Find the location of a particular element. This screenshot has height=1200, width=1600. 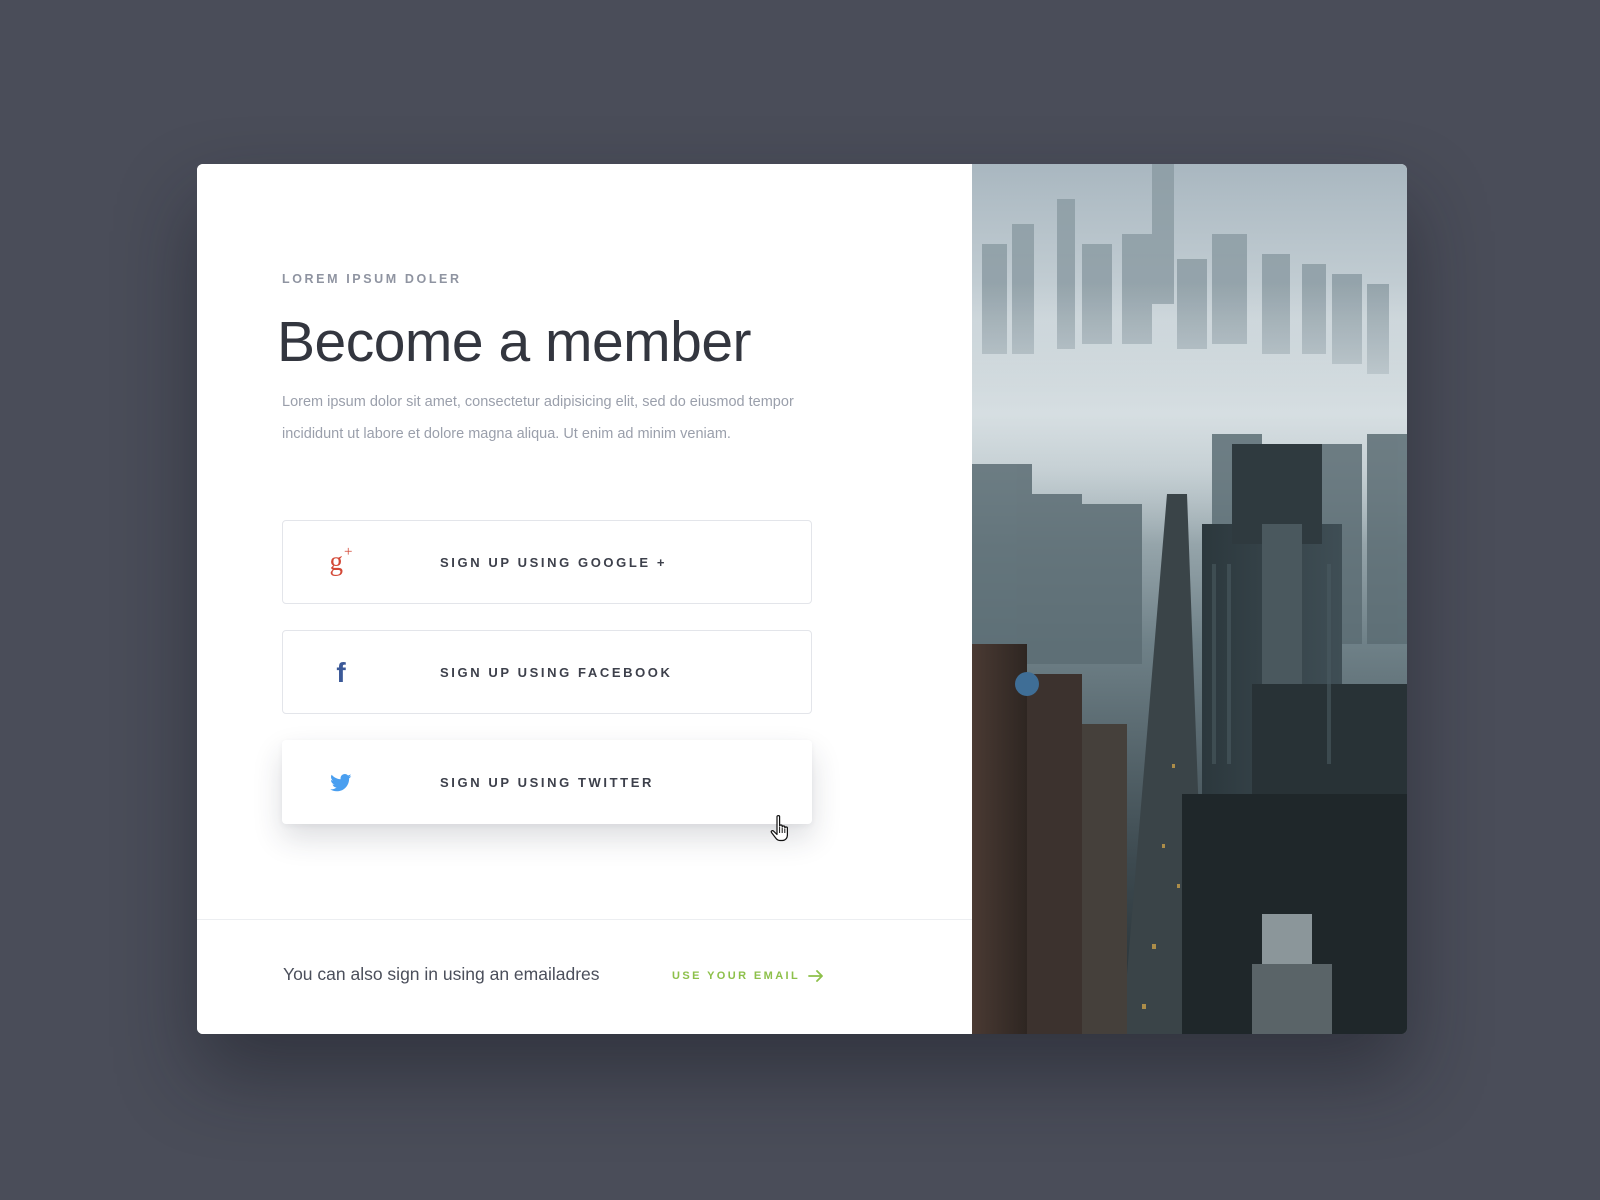

facebook-signup-button: f SIGN UP USING FACEBOOK is located at coordinates (547, 672).